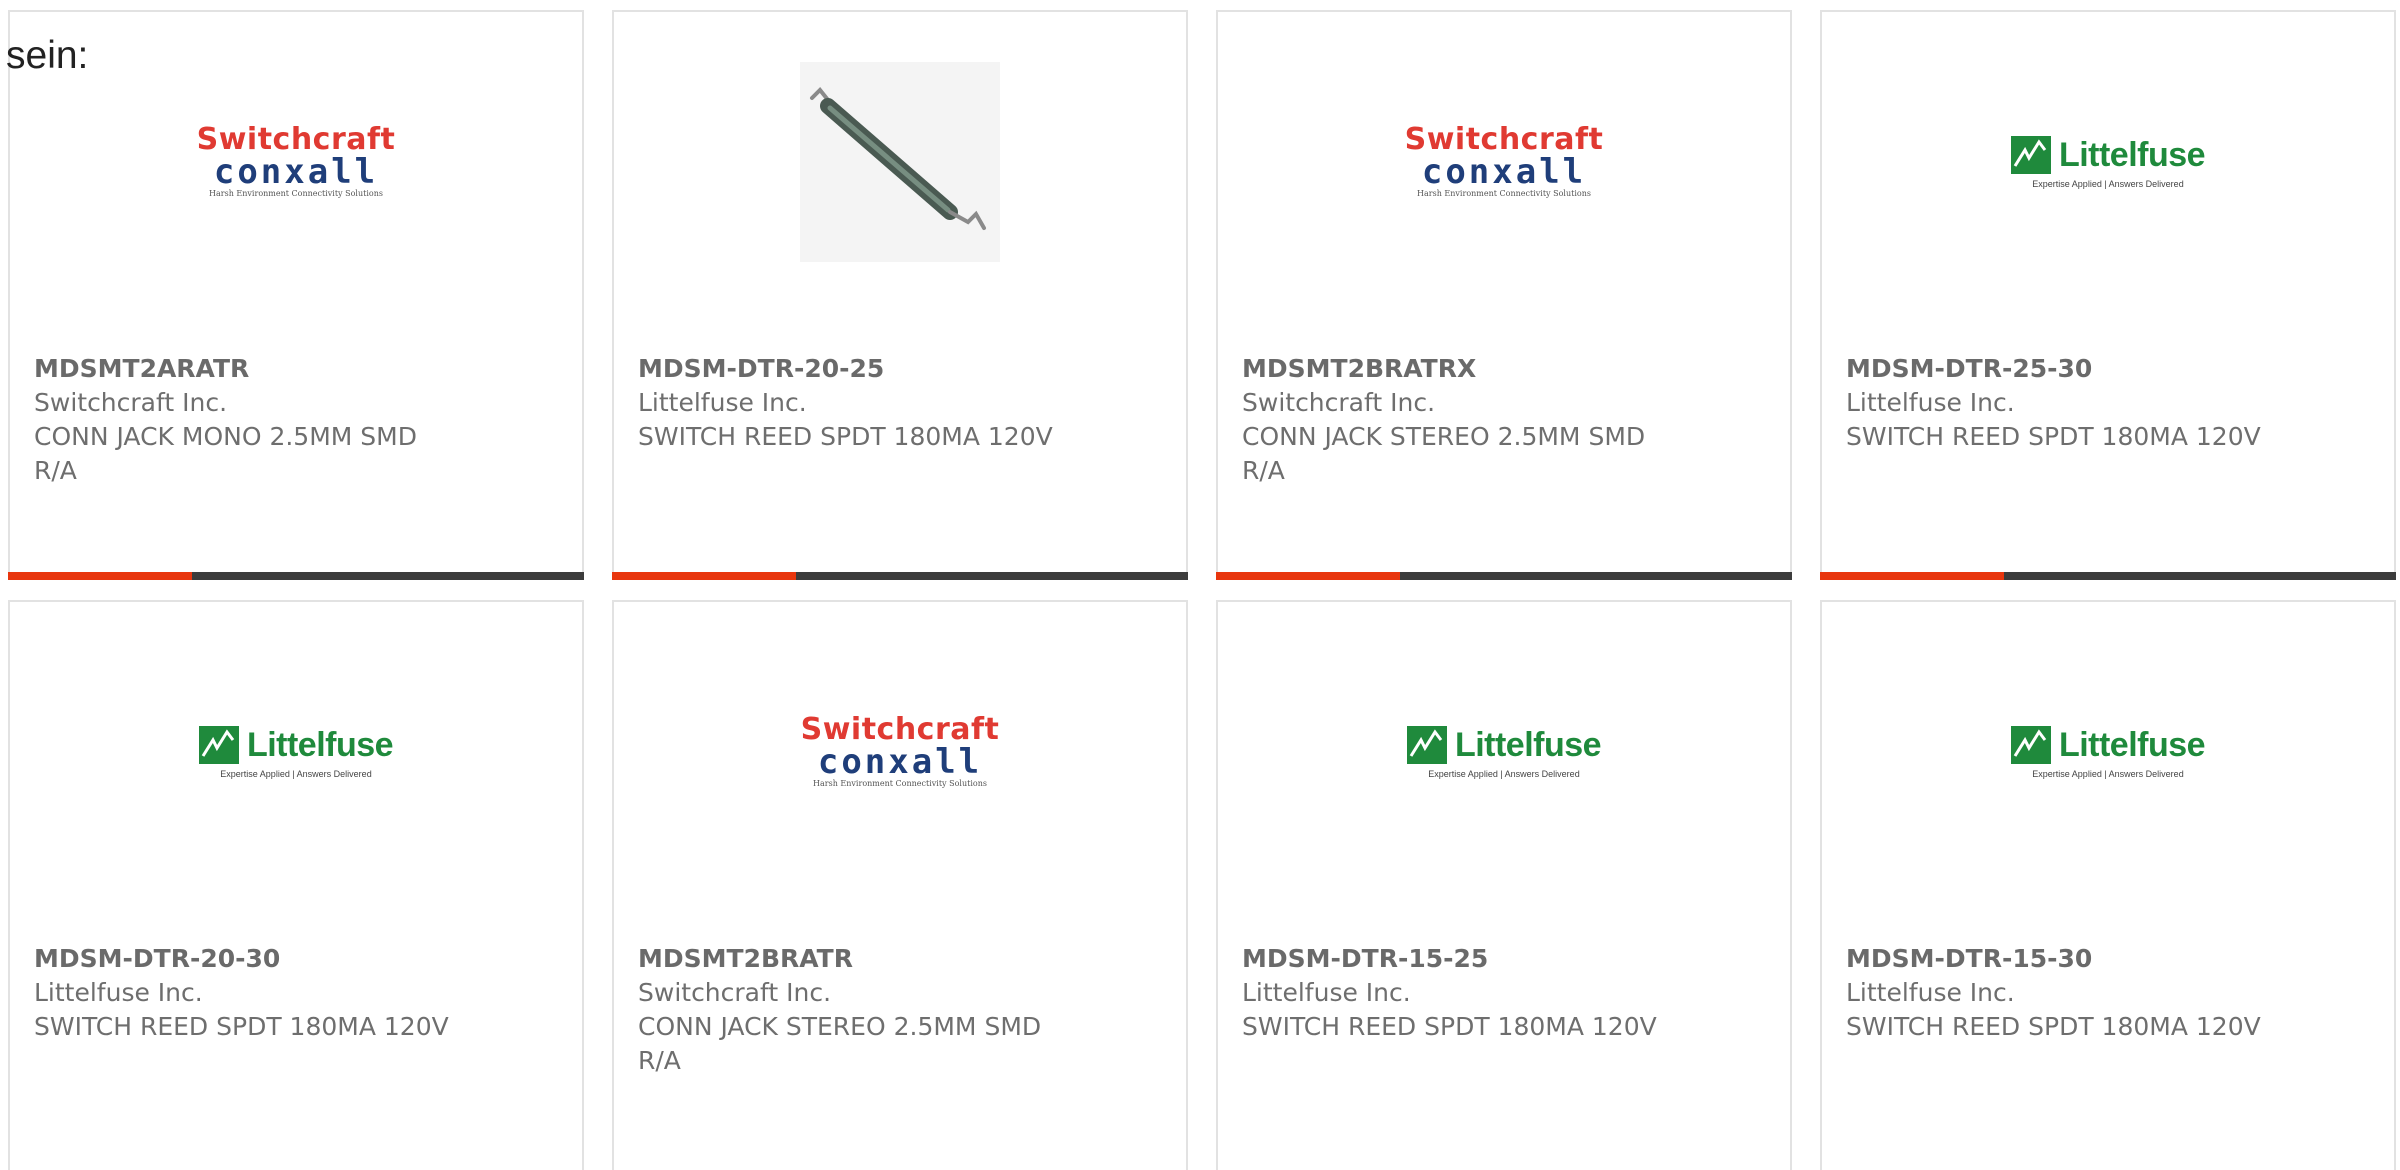  What do you see at coordinates (848, 959) in the screenshot?
I see `part-number: MDSMT2BRATR` at bounding box center [848, 959].